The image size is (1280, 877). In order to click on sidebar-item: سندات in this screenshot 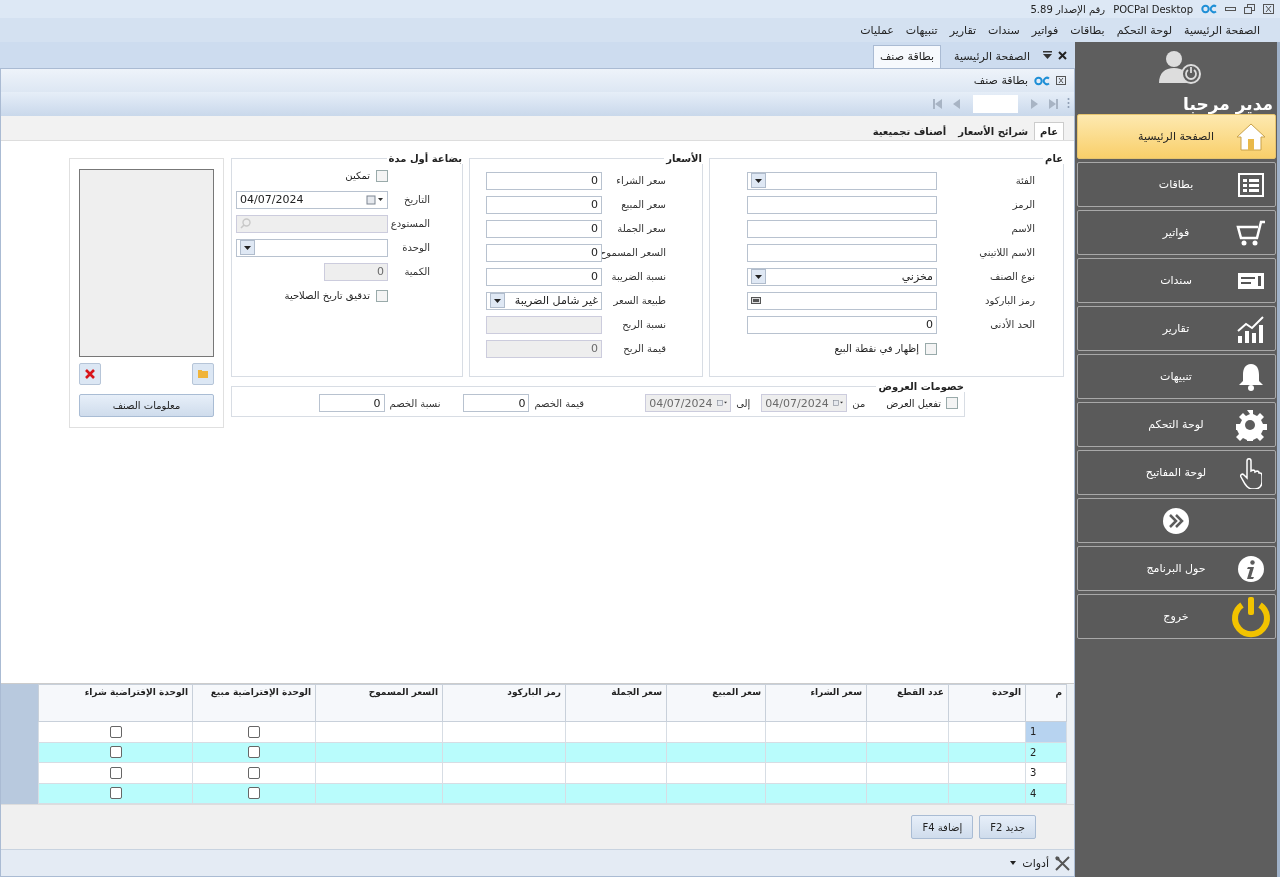, I will do `click(1176, 280)`.